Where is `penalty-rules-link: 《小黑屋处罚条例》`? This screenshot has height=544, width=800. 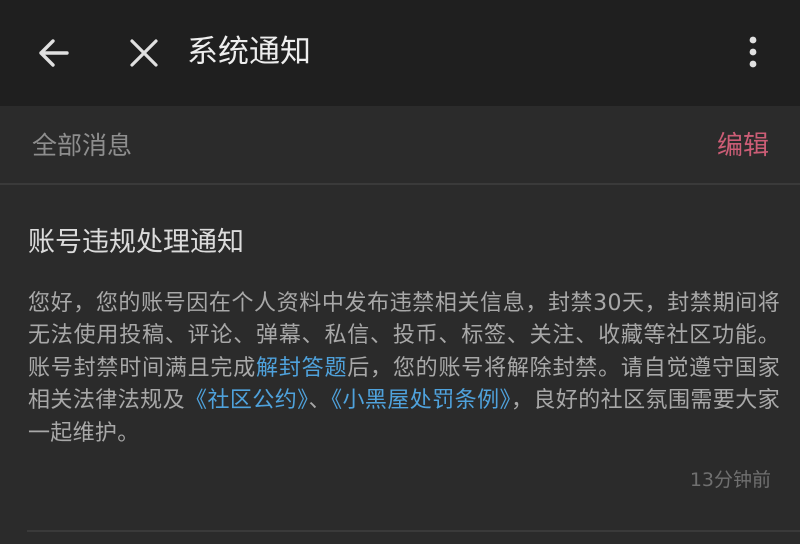 penalty-rules-link: 《小黑屋处罚条例》 is located at coordinates (421, 400).